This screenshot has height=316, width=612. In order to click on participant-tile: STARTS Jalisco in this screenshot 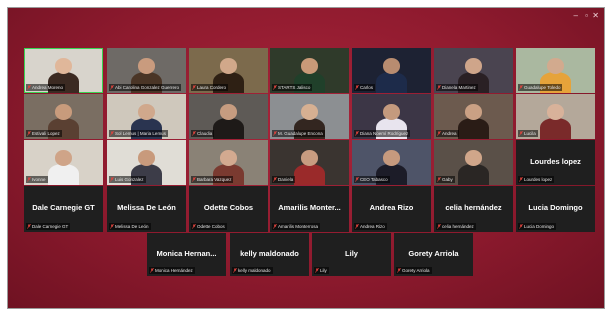, I will do `click(309, 70)`.